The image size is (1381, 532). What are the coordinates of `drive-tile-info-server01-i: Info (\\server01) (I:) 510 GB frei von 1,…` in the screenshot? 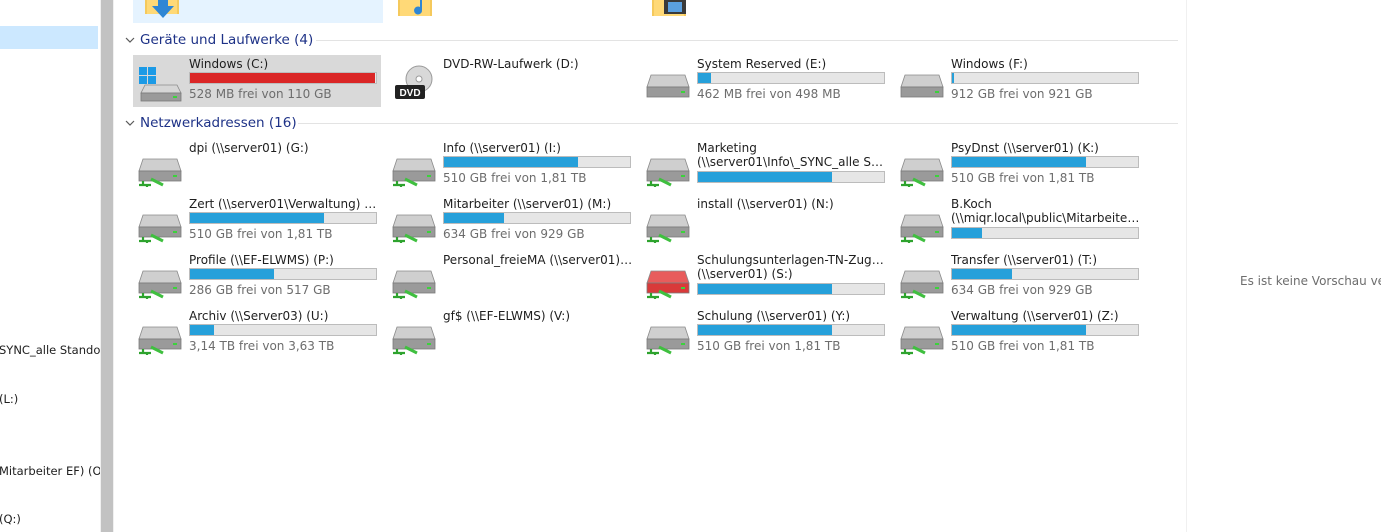 It's located at (511, 165).